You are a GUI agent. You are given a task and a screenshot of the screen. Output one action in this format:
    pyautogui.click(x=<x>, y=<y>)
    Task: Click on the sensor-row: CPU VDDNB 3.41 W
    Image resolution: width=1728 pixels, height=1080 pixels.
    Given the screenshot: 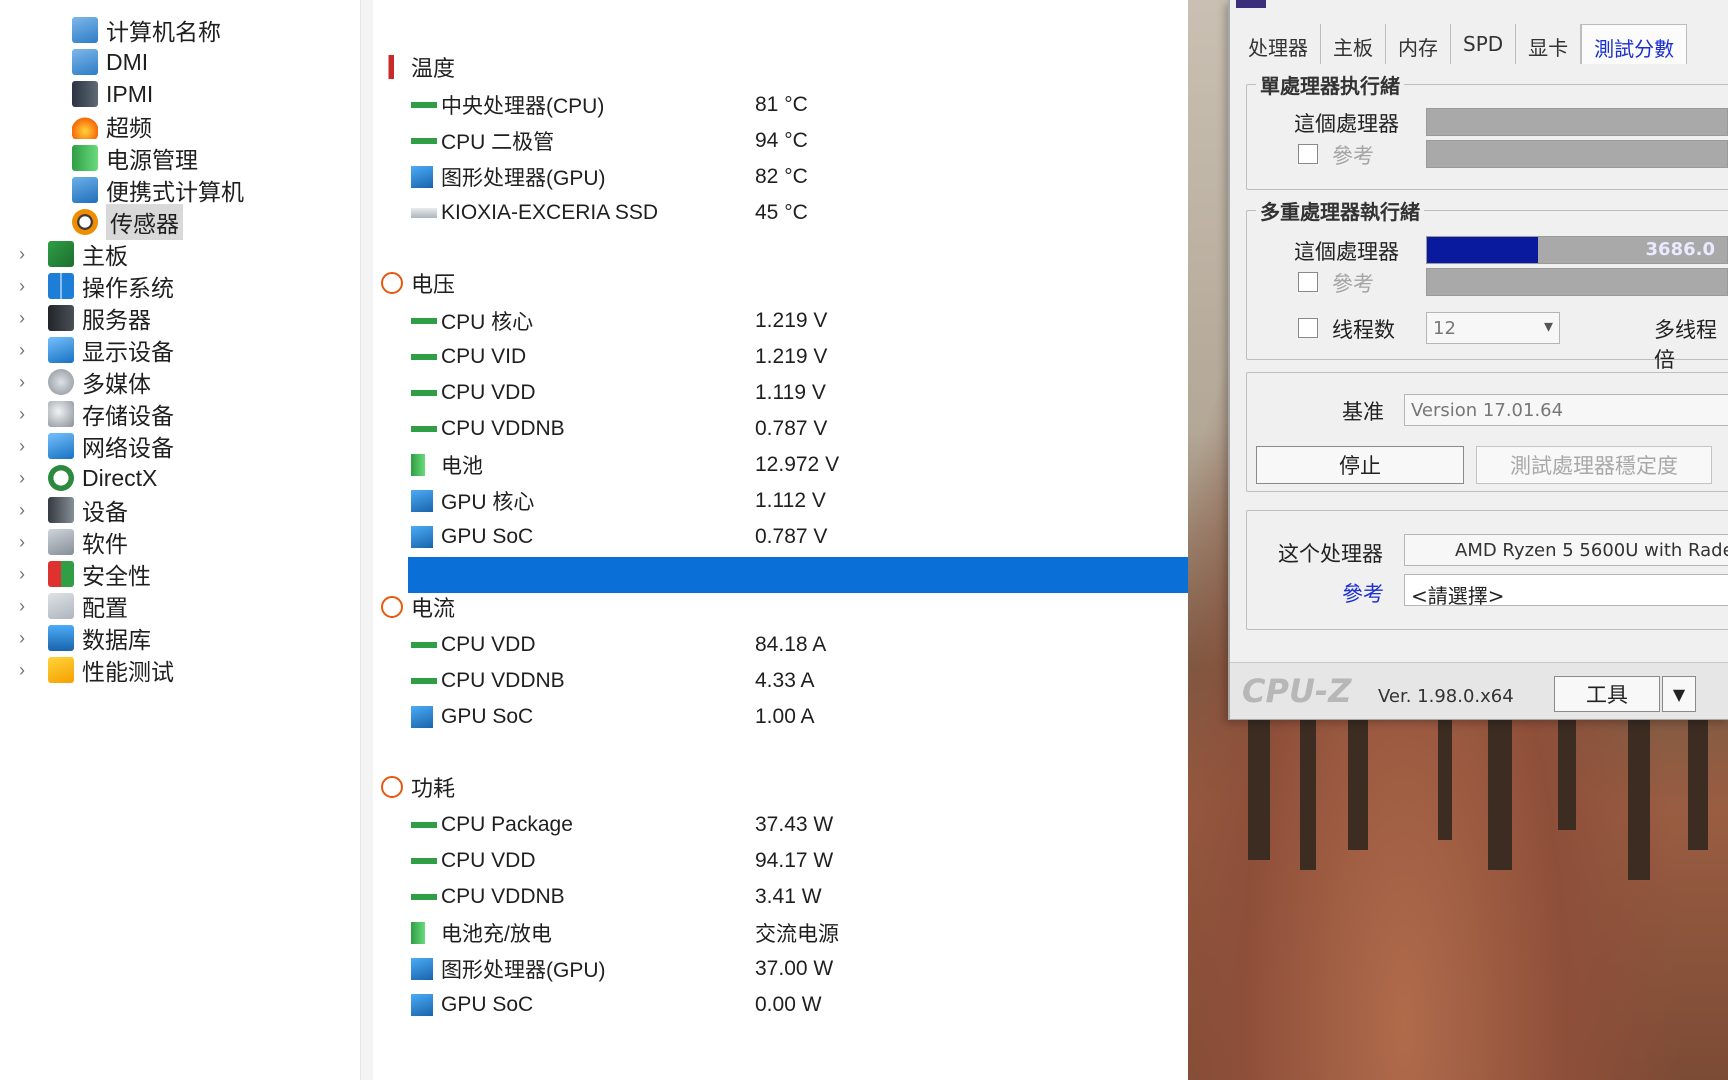 What is the action you would take?
    pyautogui.click(x=773, y=897)
    